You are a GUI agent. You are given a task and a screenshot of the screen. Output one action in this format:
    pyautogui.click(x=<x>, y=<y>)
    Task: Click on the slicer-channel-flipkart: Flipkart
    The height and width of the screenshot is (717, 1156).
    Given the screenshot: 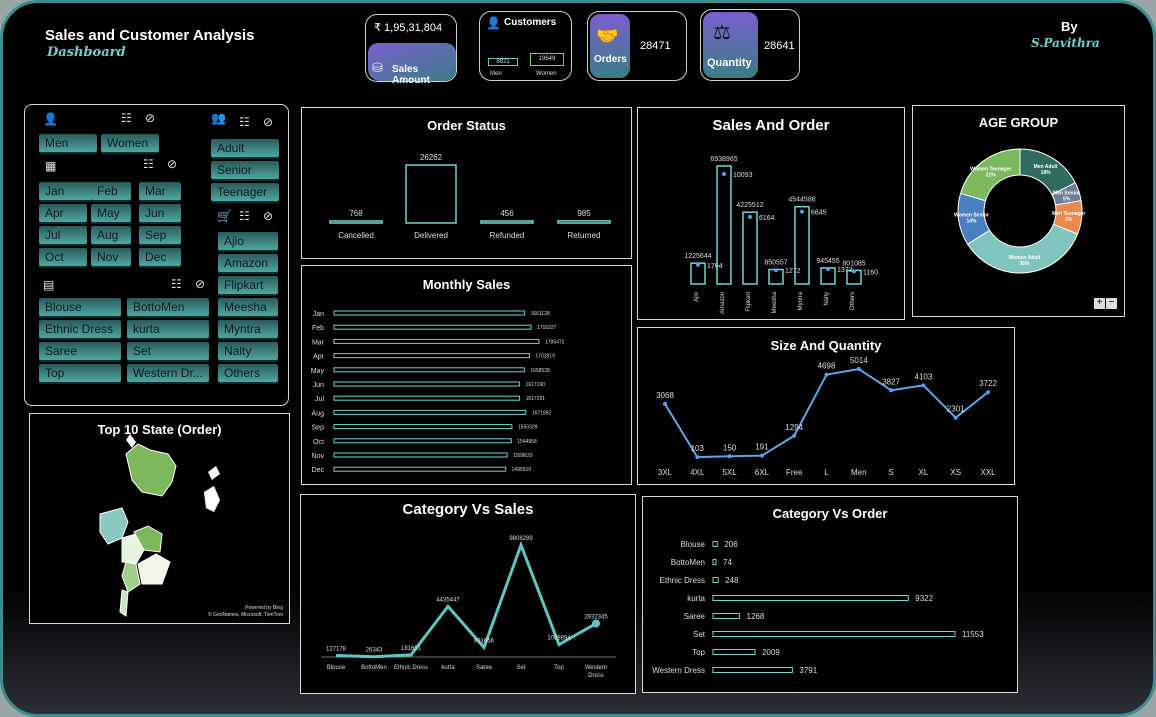 What is the action you would take?
    pyautogui.click(x=248, y=285)
    